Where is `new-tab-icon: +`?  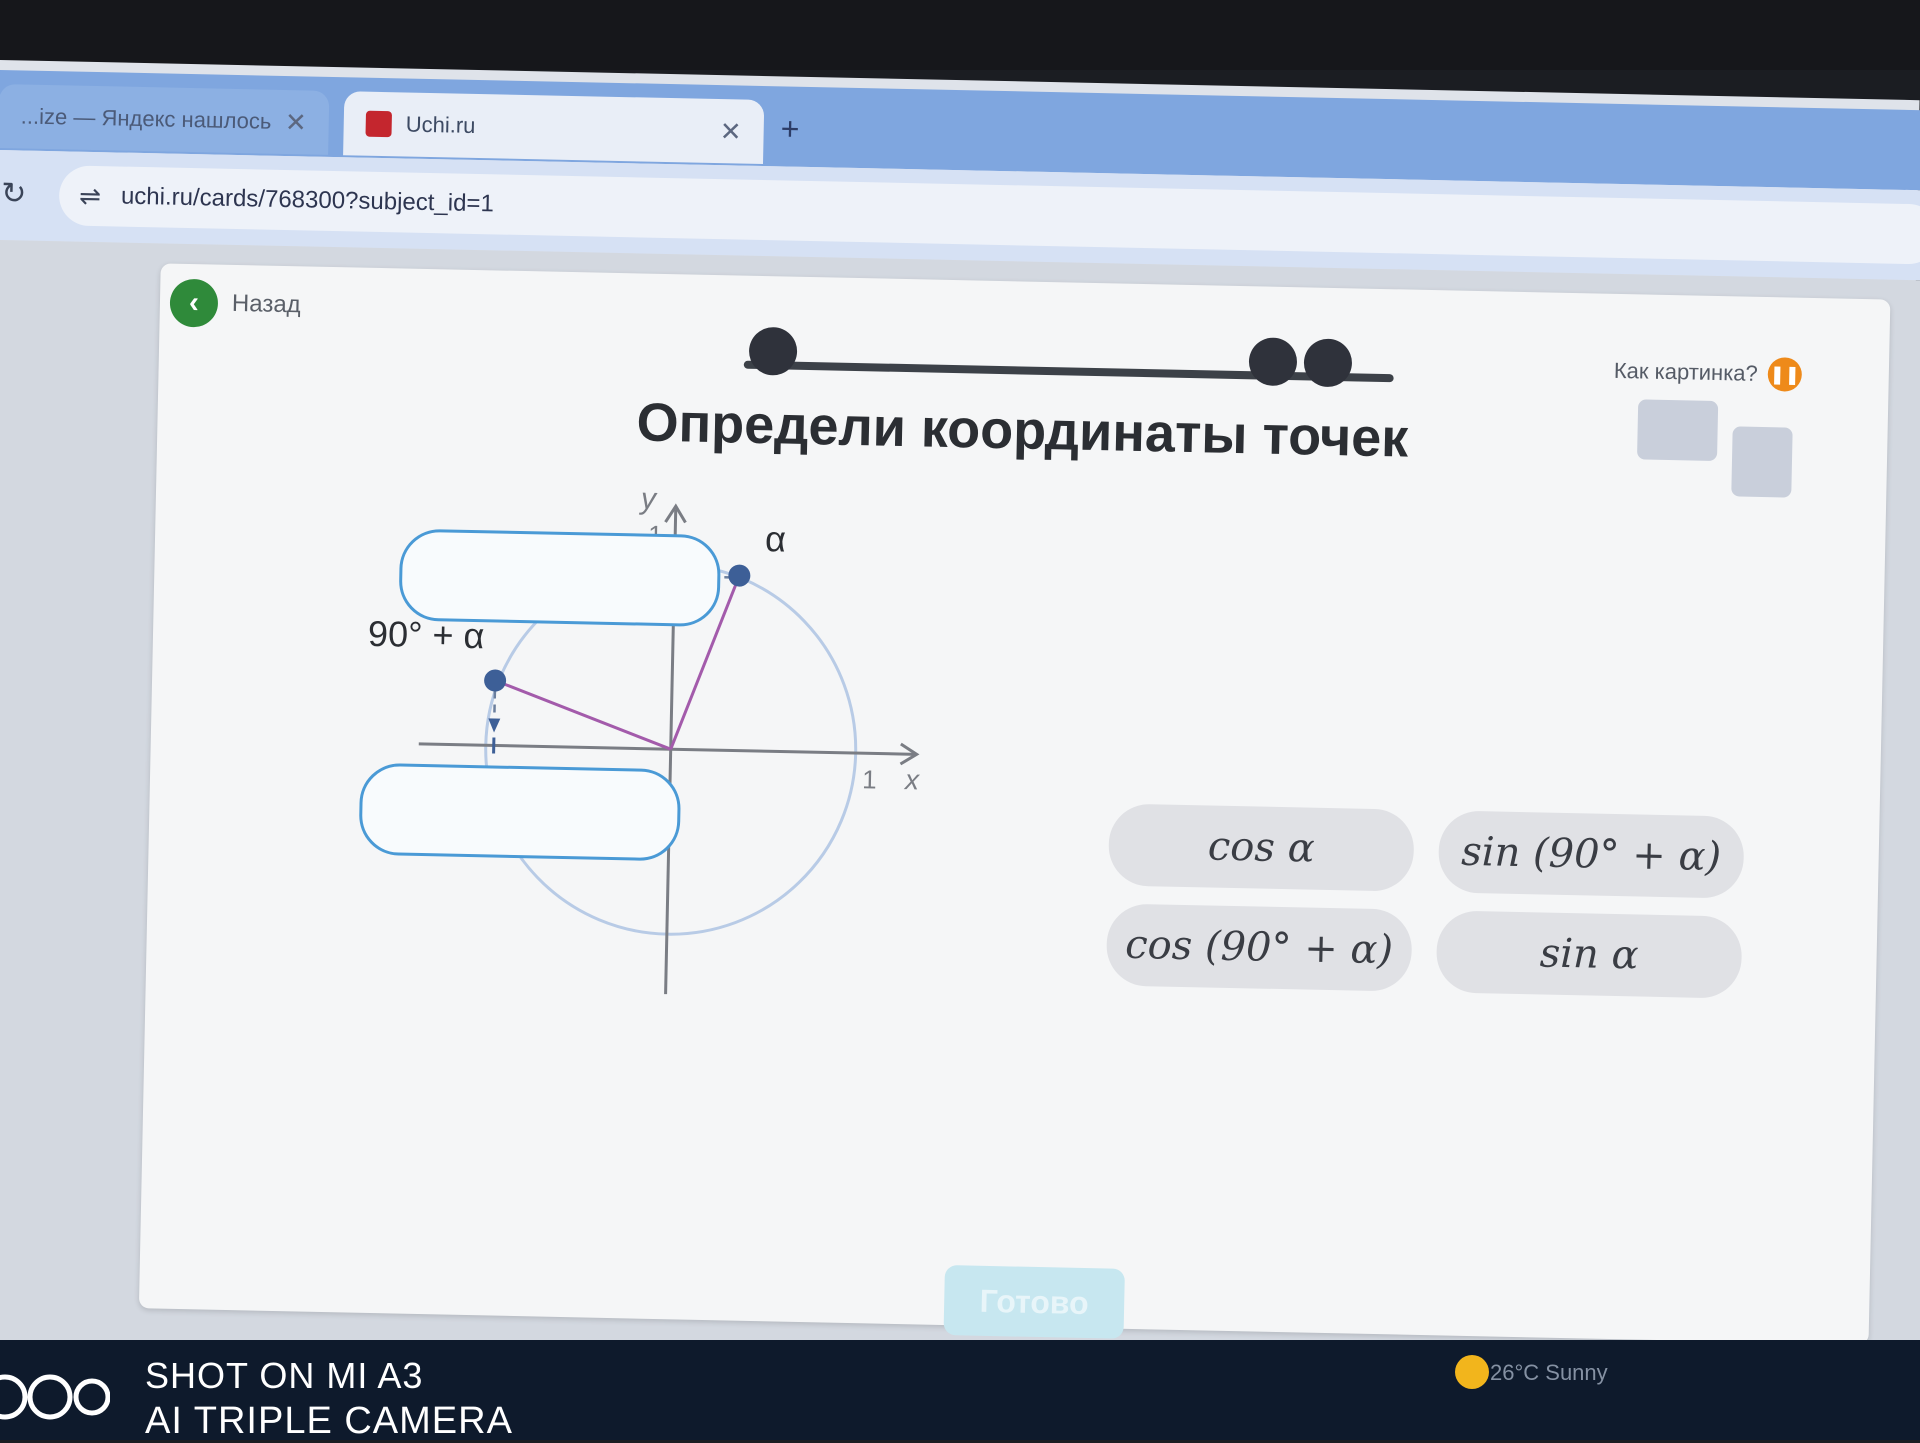
new-tab-icon: + is located at coordinates (789, 128).